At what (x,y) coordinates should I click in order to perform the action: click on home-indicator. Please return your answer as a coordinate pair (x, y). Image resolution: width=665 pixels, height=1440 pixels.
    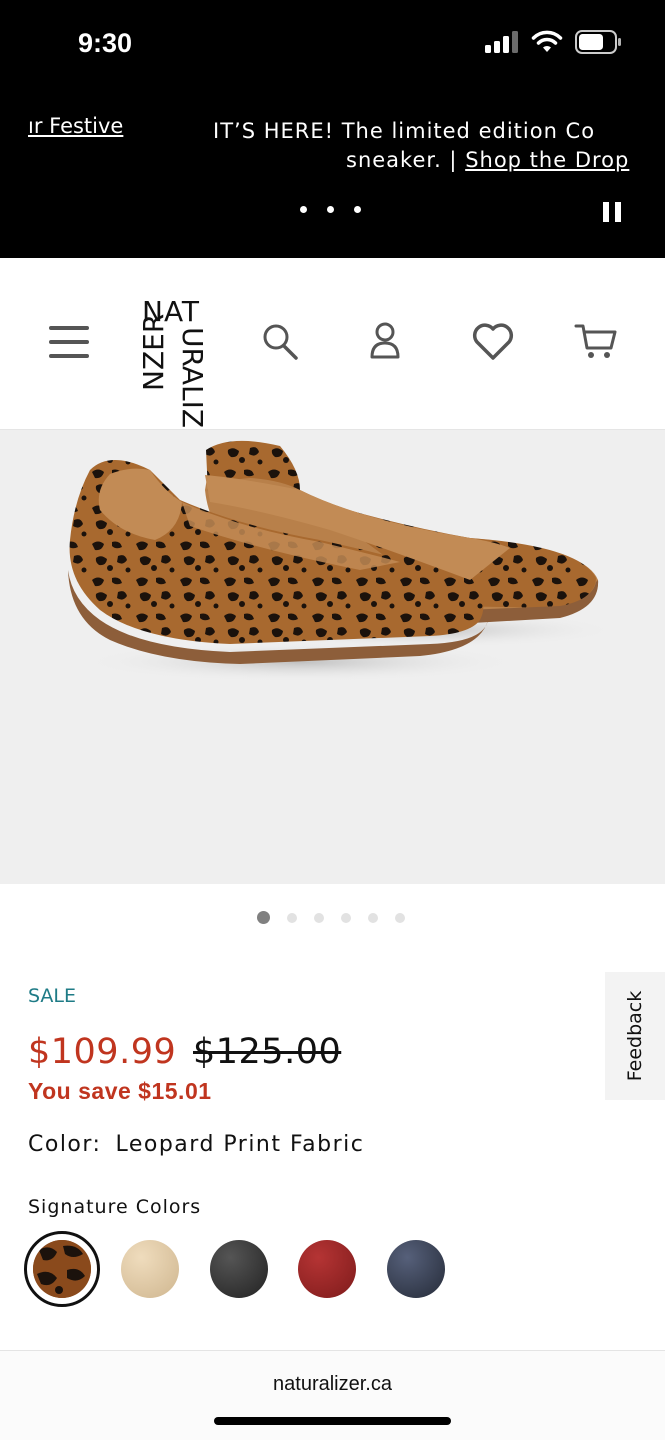
    Looking at the image, I should click on (332, 1421).